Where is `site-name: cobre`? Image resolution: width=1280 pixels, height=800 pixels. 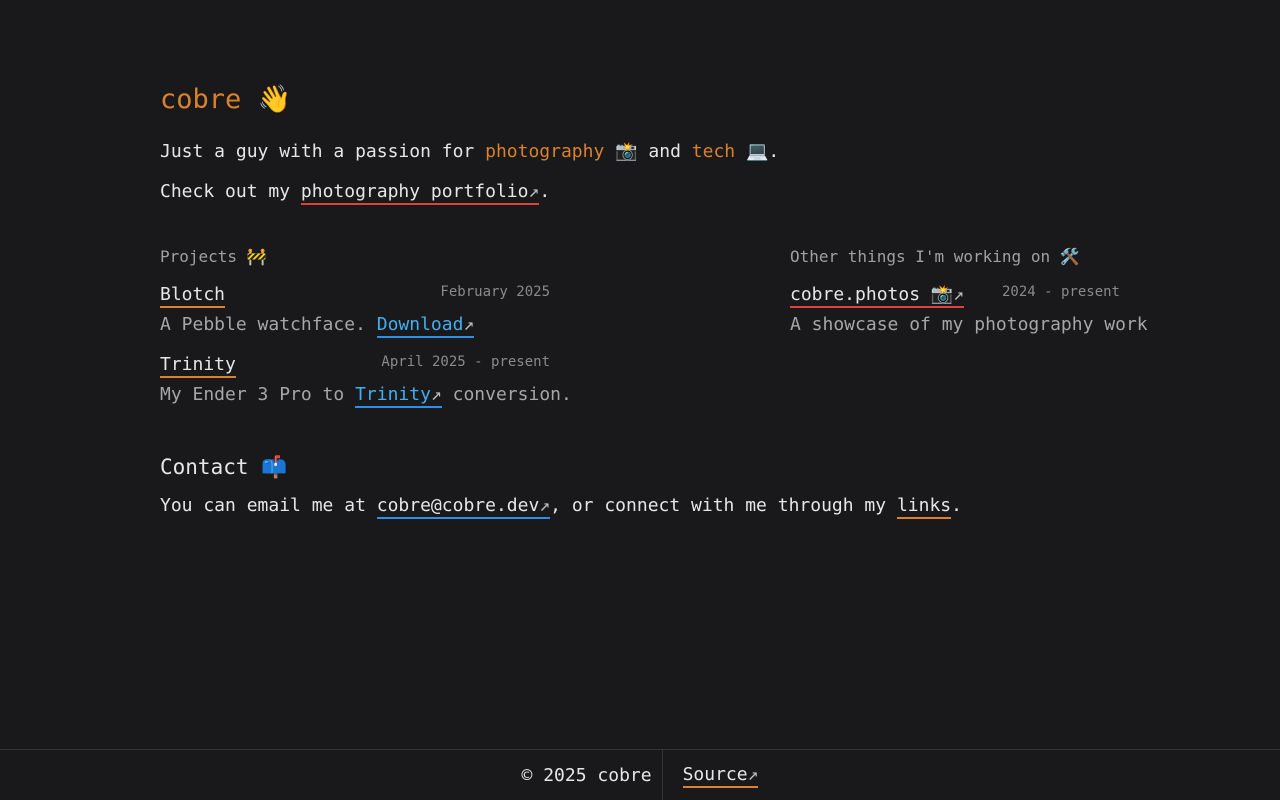
site-name: cobre is located at coordinates (201, 99).